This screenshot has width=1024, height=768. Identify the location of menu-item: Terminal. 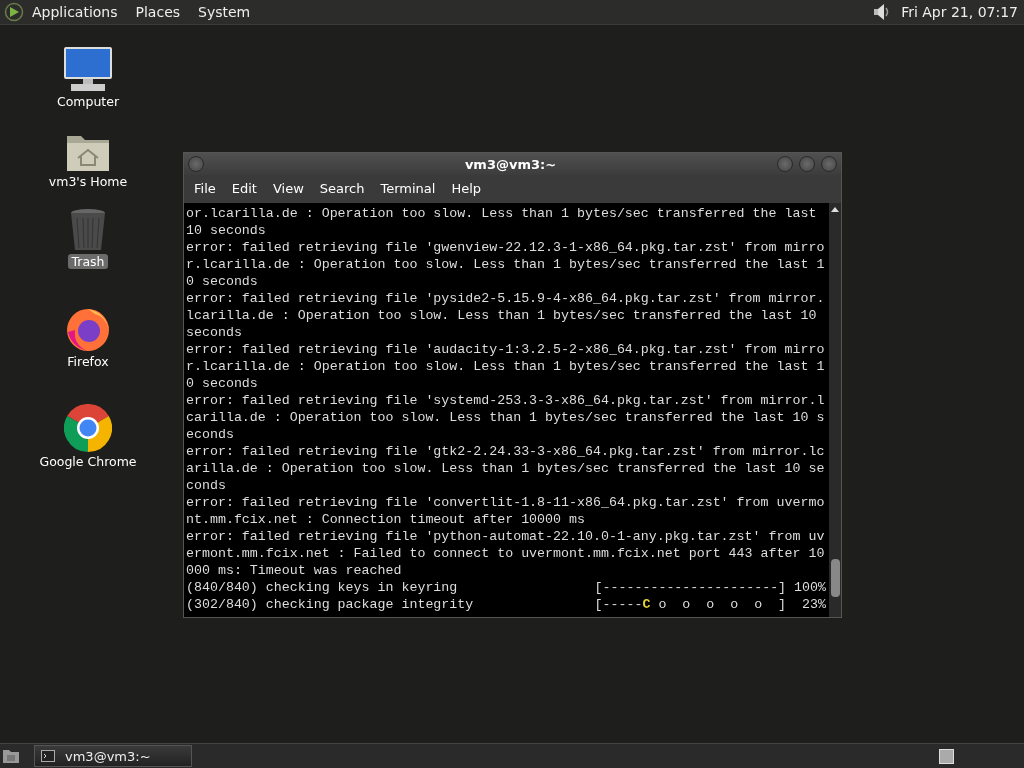
(408, 188).